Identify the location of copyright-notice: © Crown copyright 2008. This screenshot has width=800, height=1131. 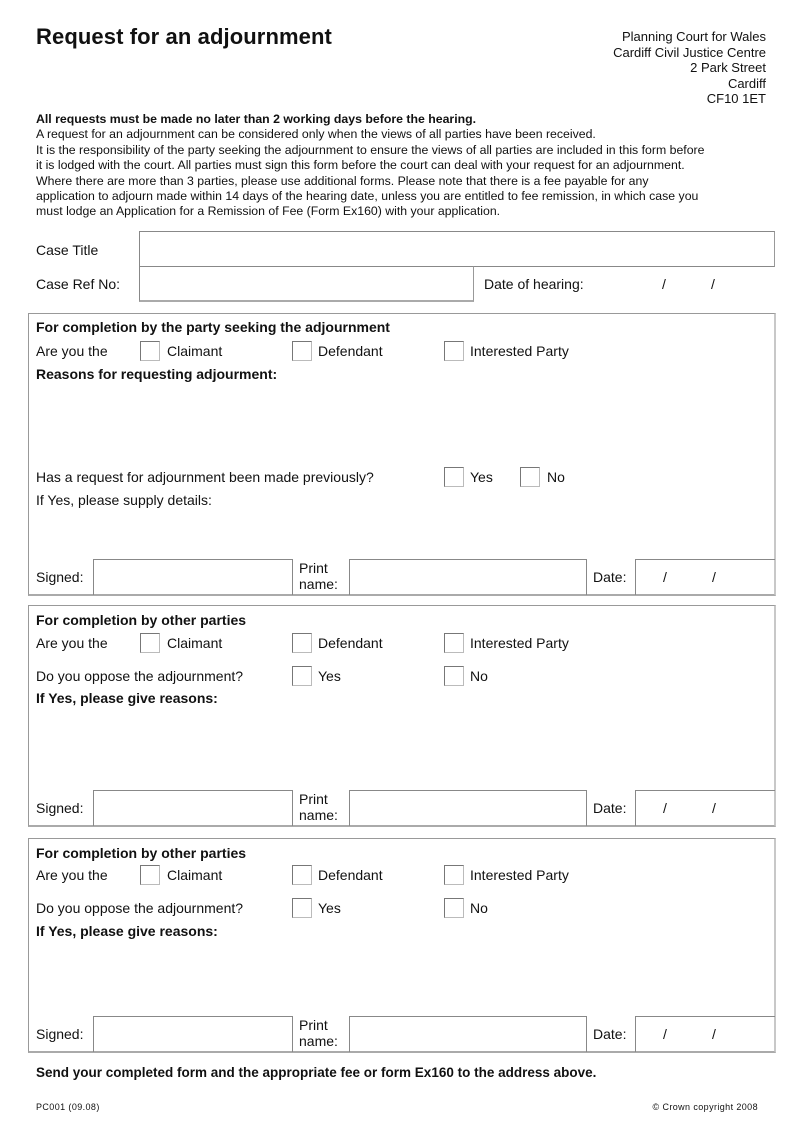
(705, 1107).